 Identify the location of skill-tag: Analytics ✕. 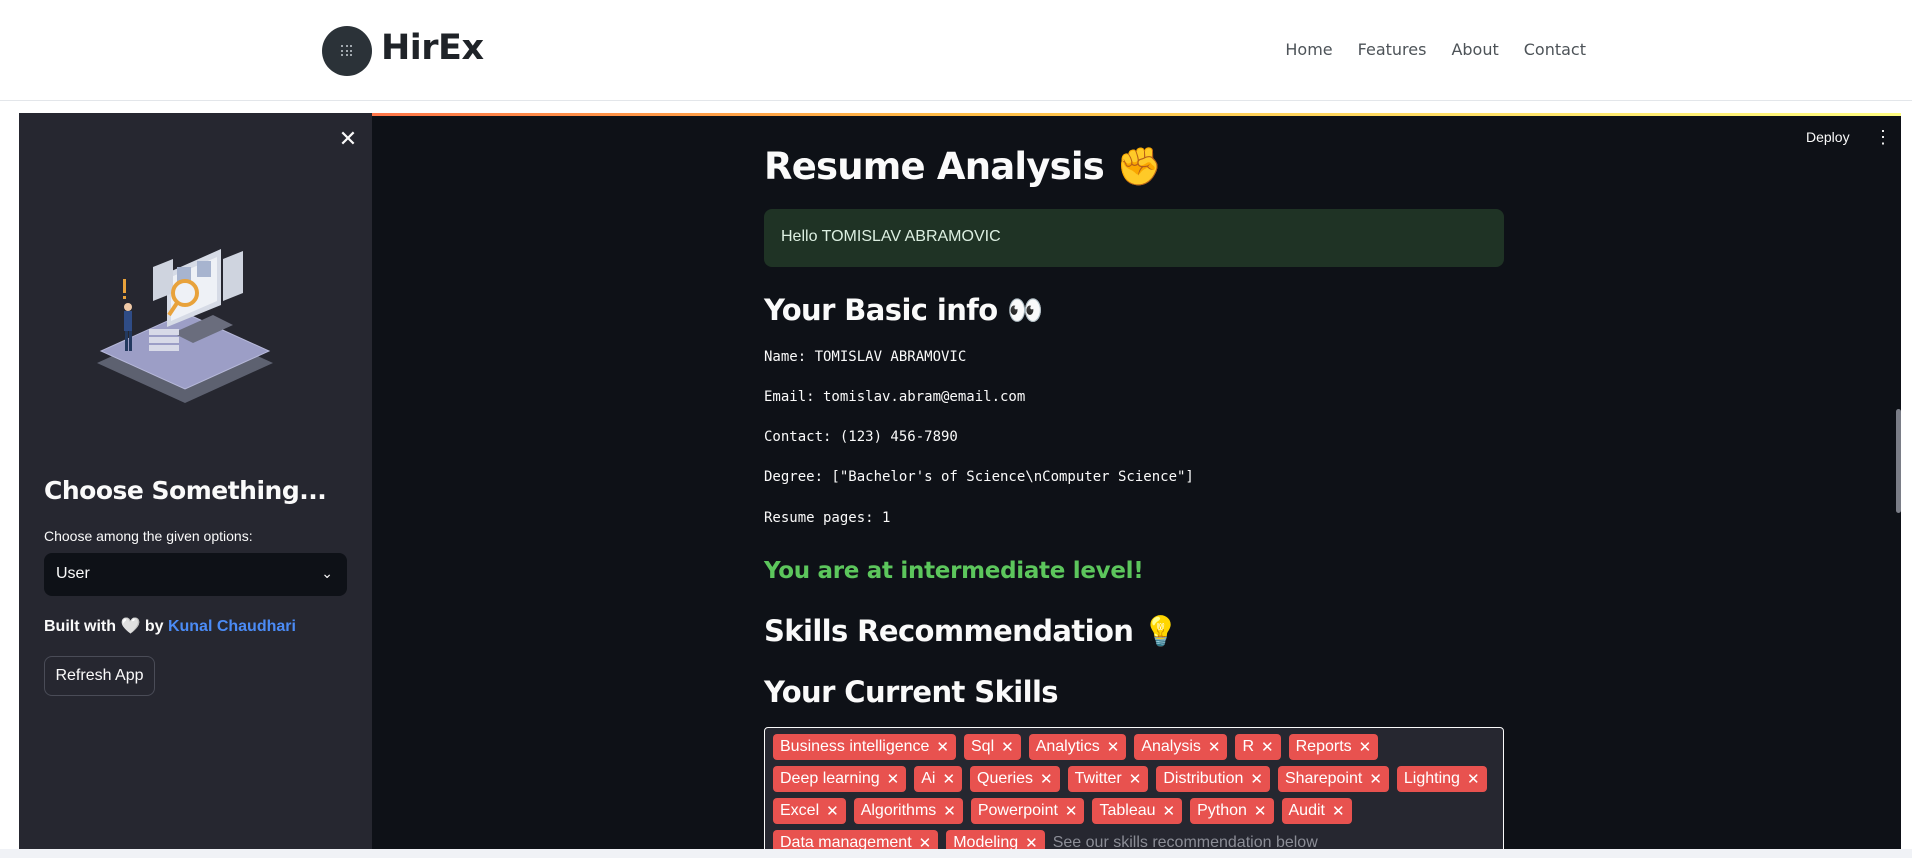
(1077, 747).